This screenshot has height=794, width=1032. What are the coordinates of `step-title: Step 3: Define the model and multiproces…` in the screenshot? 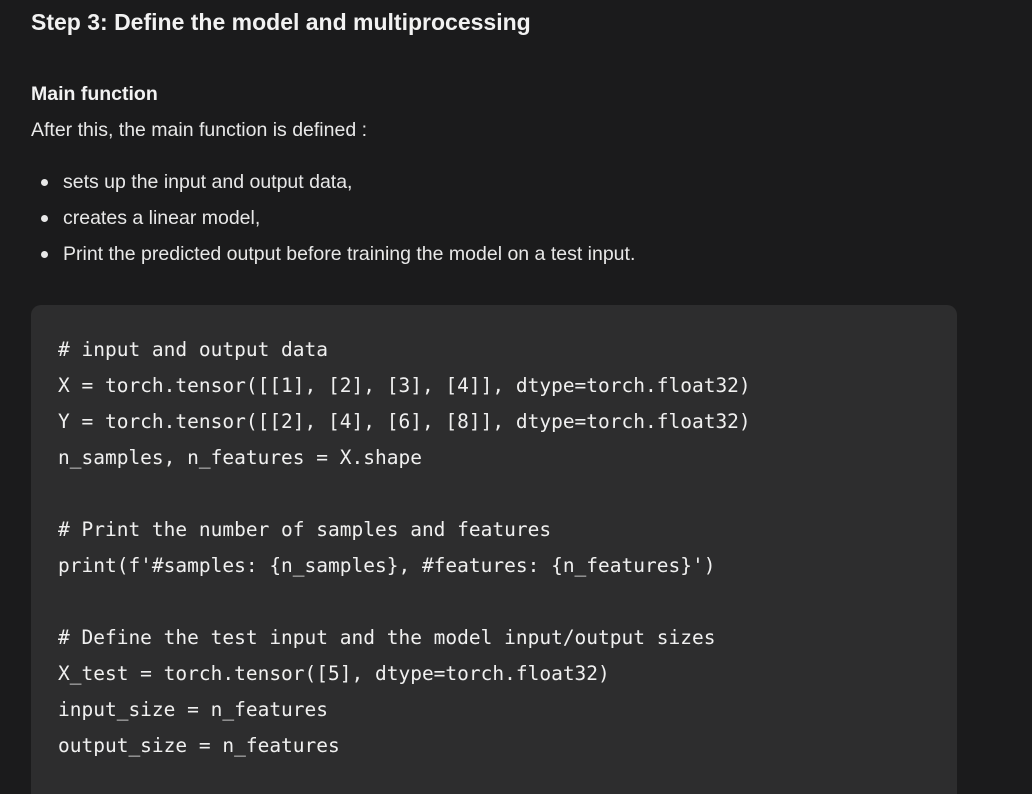 It's located at (281, 22).